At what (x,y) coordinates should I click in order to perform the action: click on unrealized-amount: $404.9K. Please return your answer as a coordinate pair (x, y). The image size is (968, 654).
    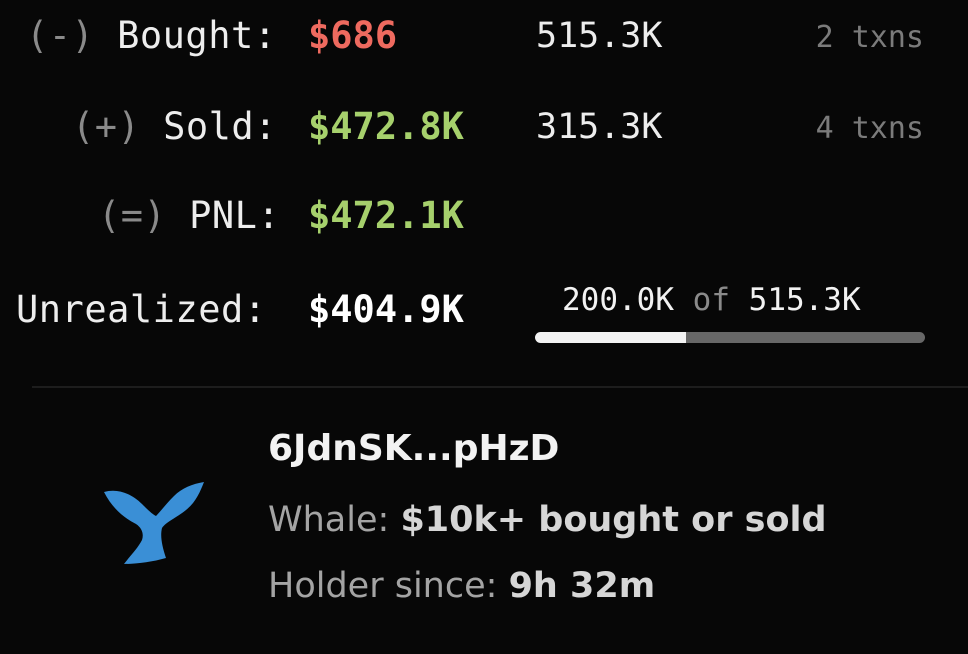
    Looking at the image, I should click on (386, 309).